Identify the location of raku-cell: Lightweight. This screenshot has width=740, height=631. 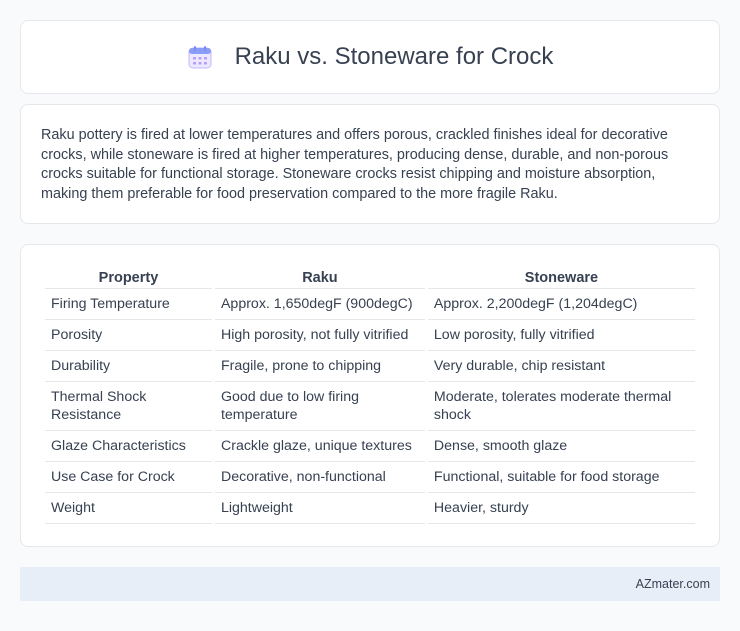
(319, 508).